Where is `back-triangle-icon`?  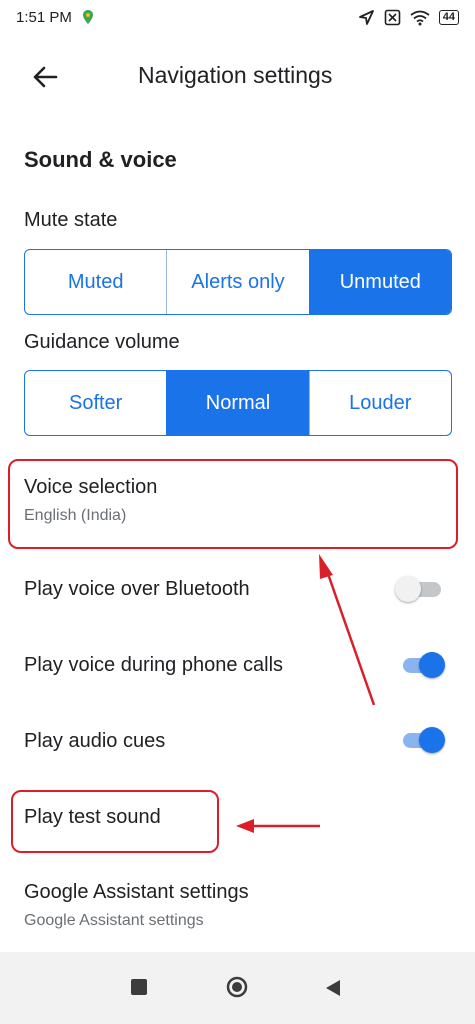 back-triangle-icon is located at coordinates (333, 988).